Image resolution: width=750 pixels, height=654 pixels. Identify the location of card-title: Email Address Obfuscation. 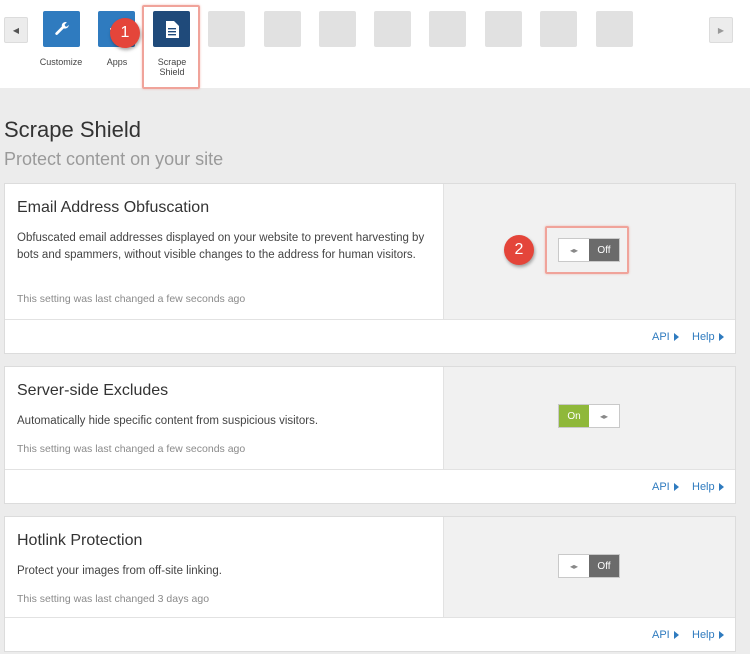
(113, 207).